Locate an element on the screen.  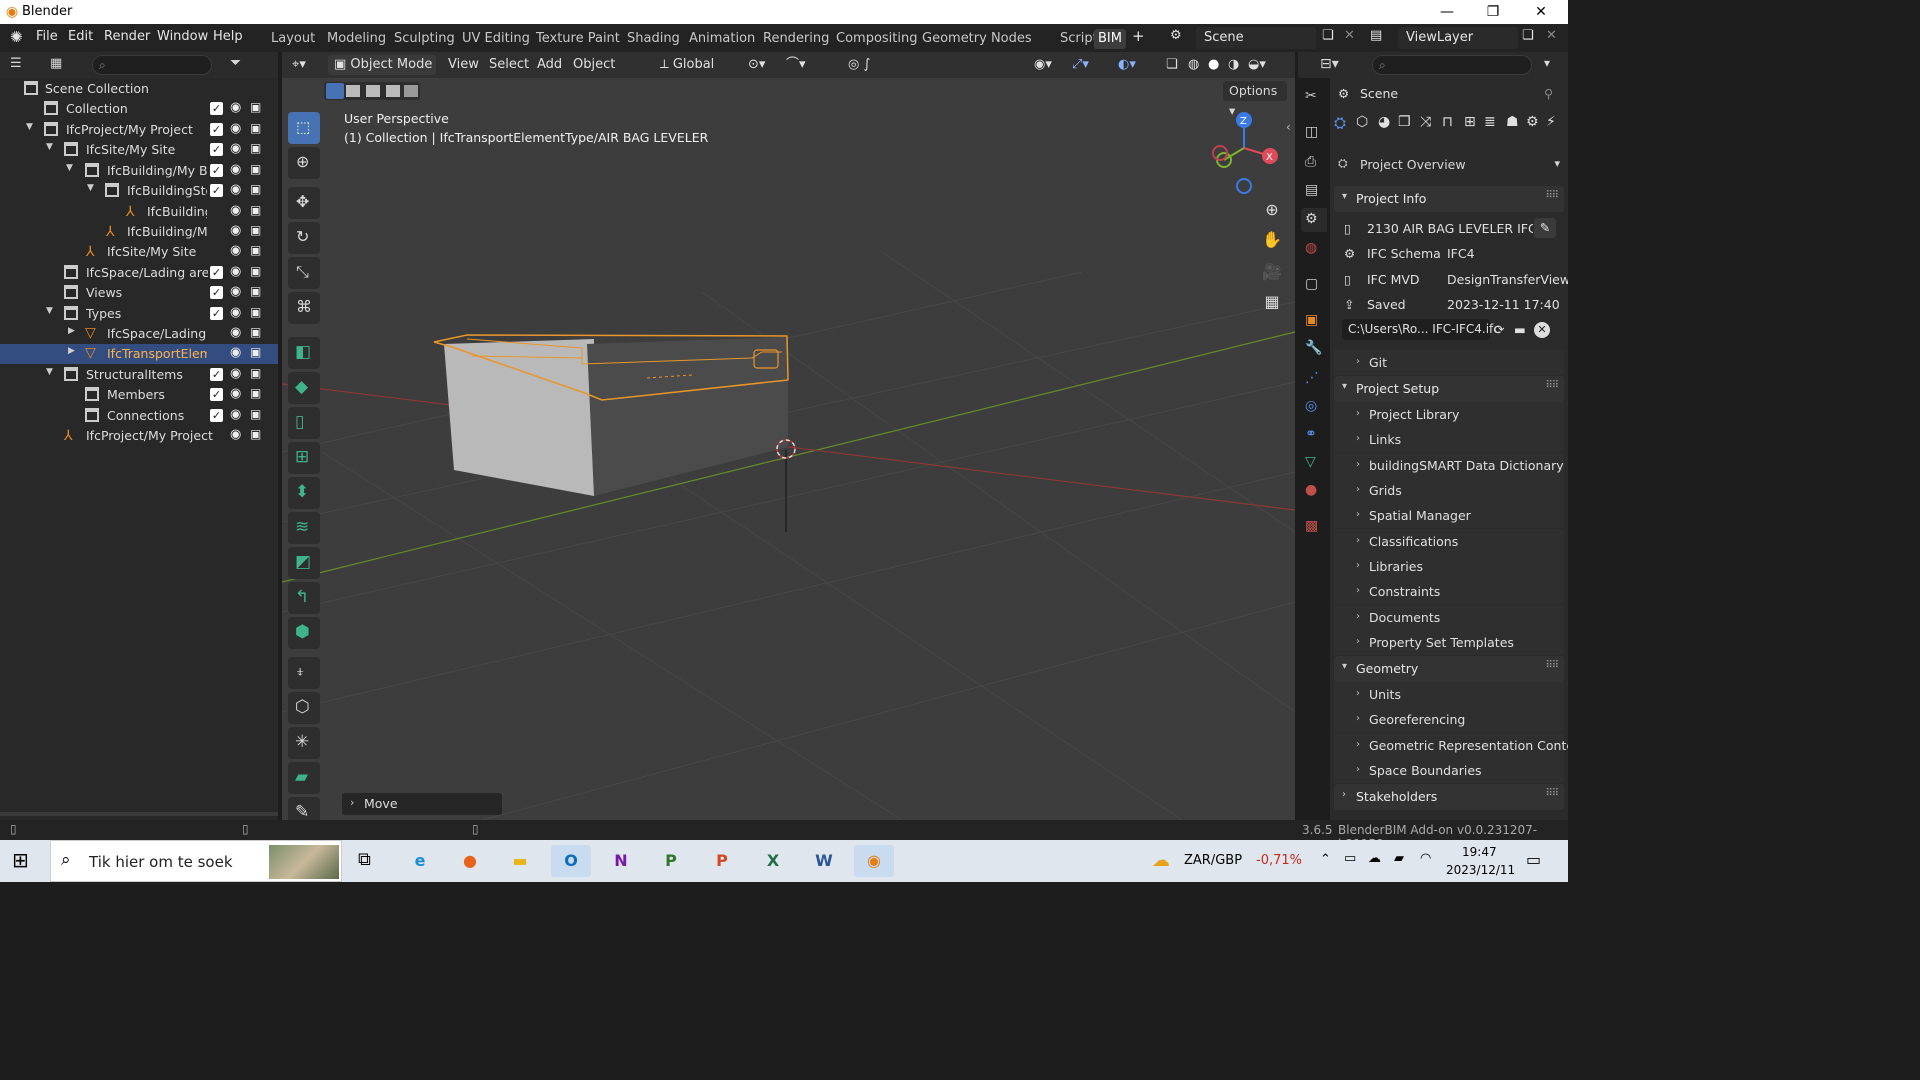
subpanel-georeferencing: › Georeferencing is located at coordinates (1449, 719).